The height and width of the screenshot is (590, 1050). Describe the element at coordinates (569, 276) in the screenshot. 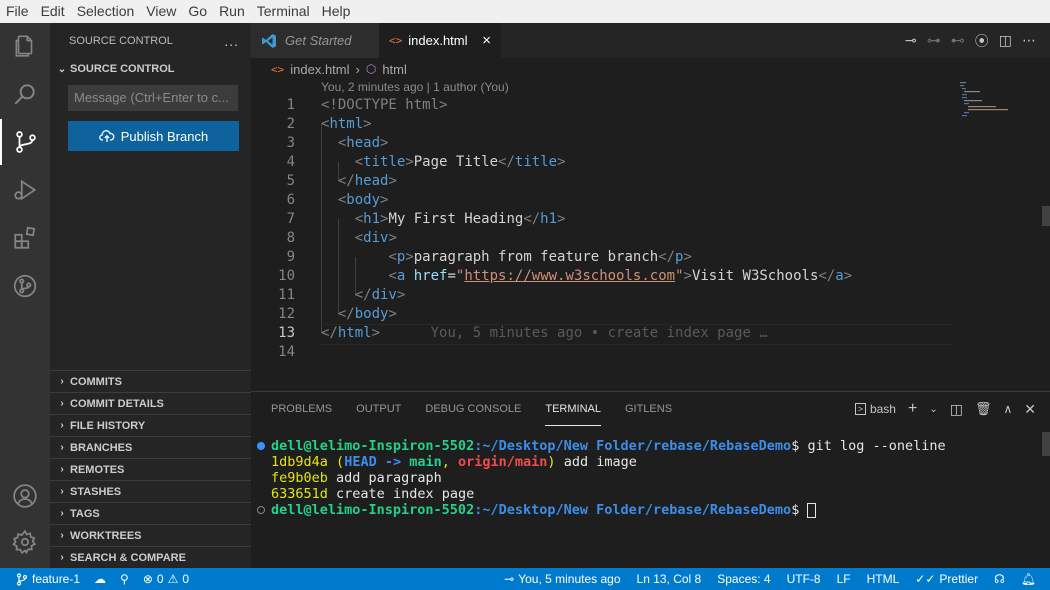

I see `link-url: https://www.w3schools.com` at that location.